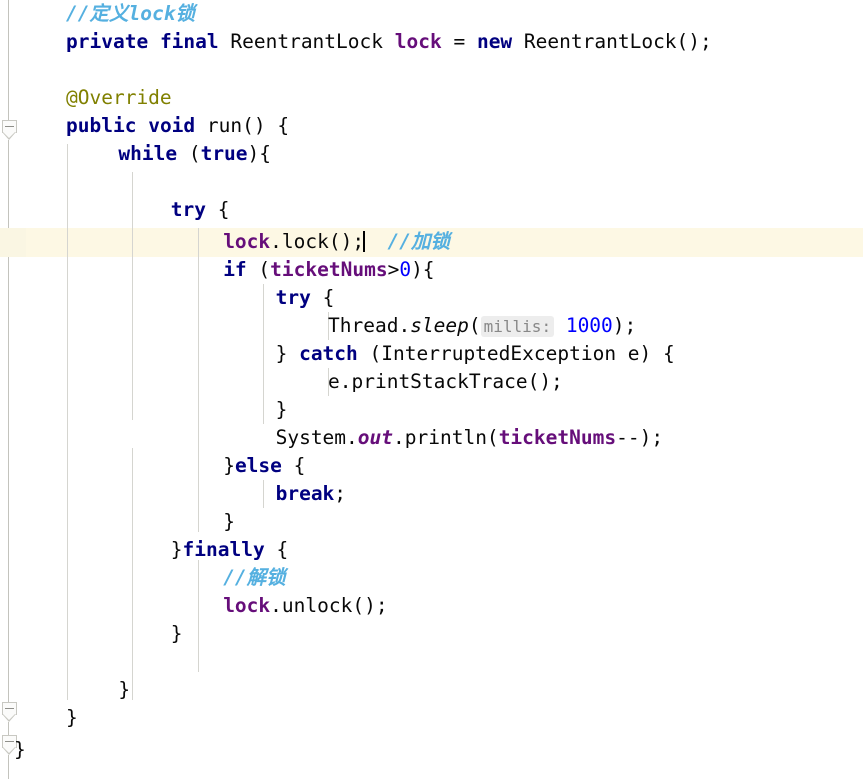 Image resolution: width=863 pixels, height=779 pixels. Describe the element at coordinates (640, 437) in the screenshot. I see `token-text: --);` at that location.